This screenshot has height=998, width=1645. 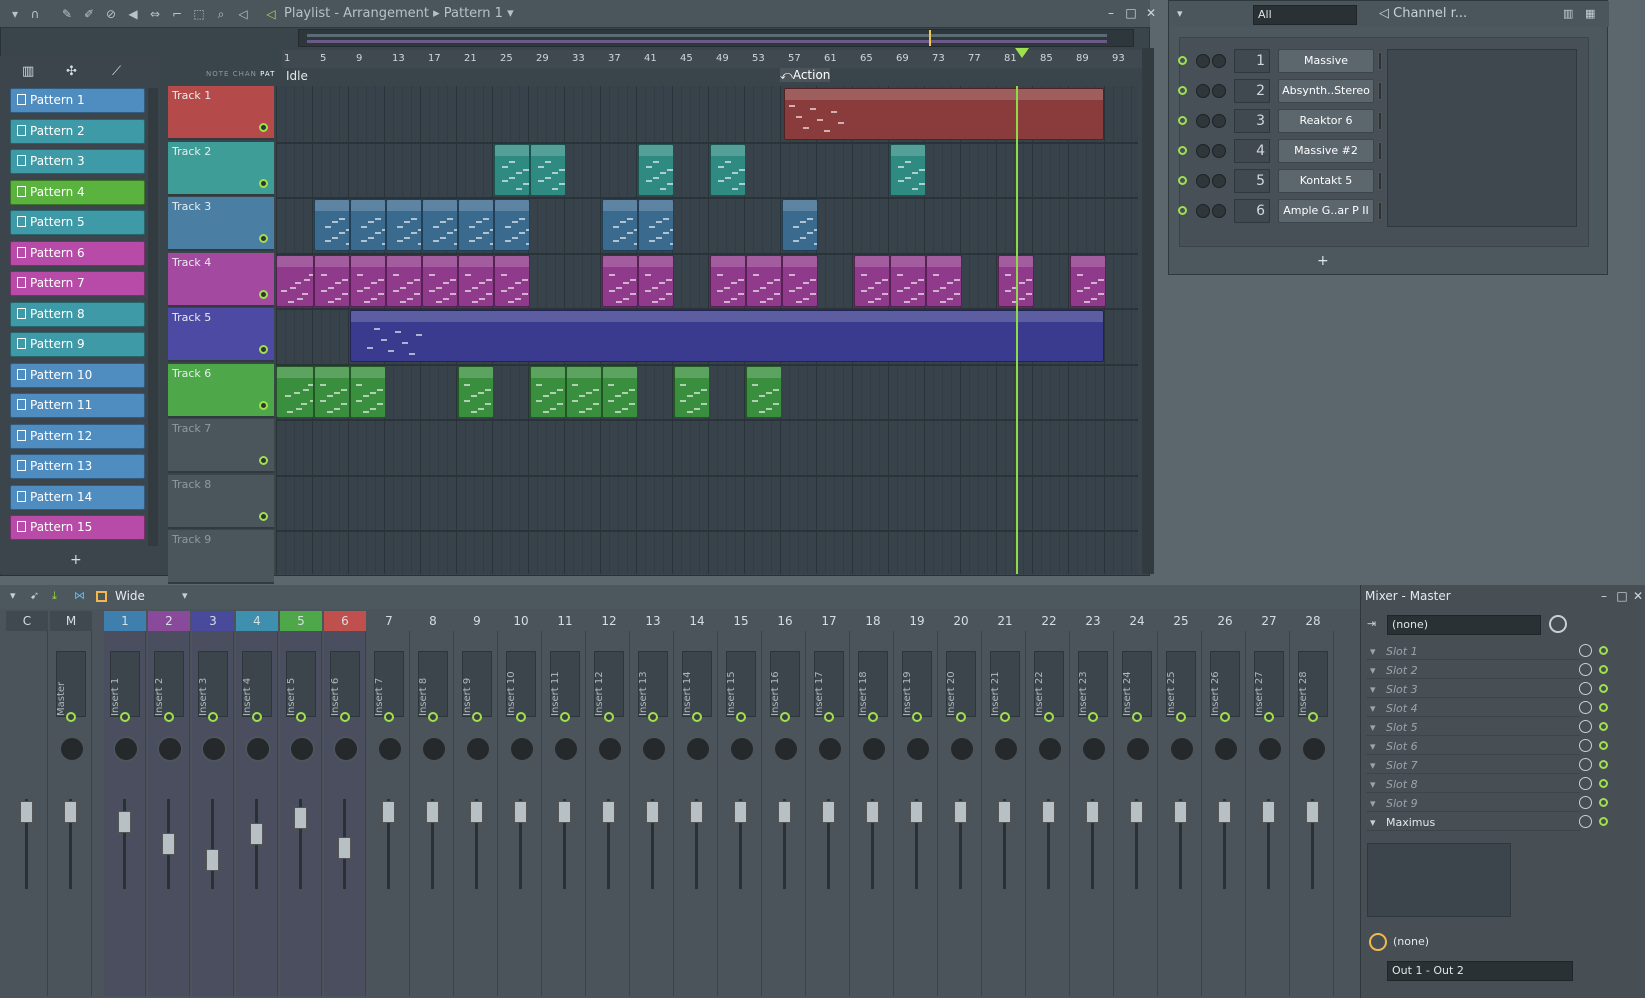 I want to click on mixer-strip: 13 Insert 13, so click(x=653, y=803).